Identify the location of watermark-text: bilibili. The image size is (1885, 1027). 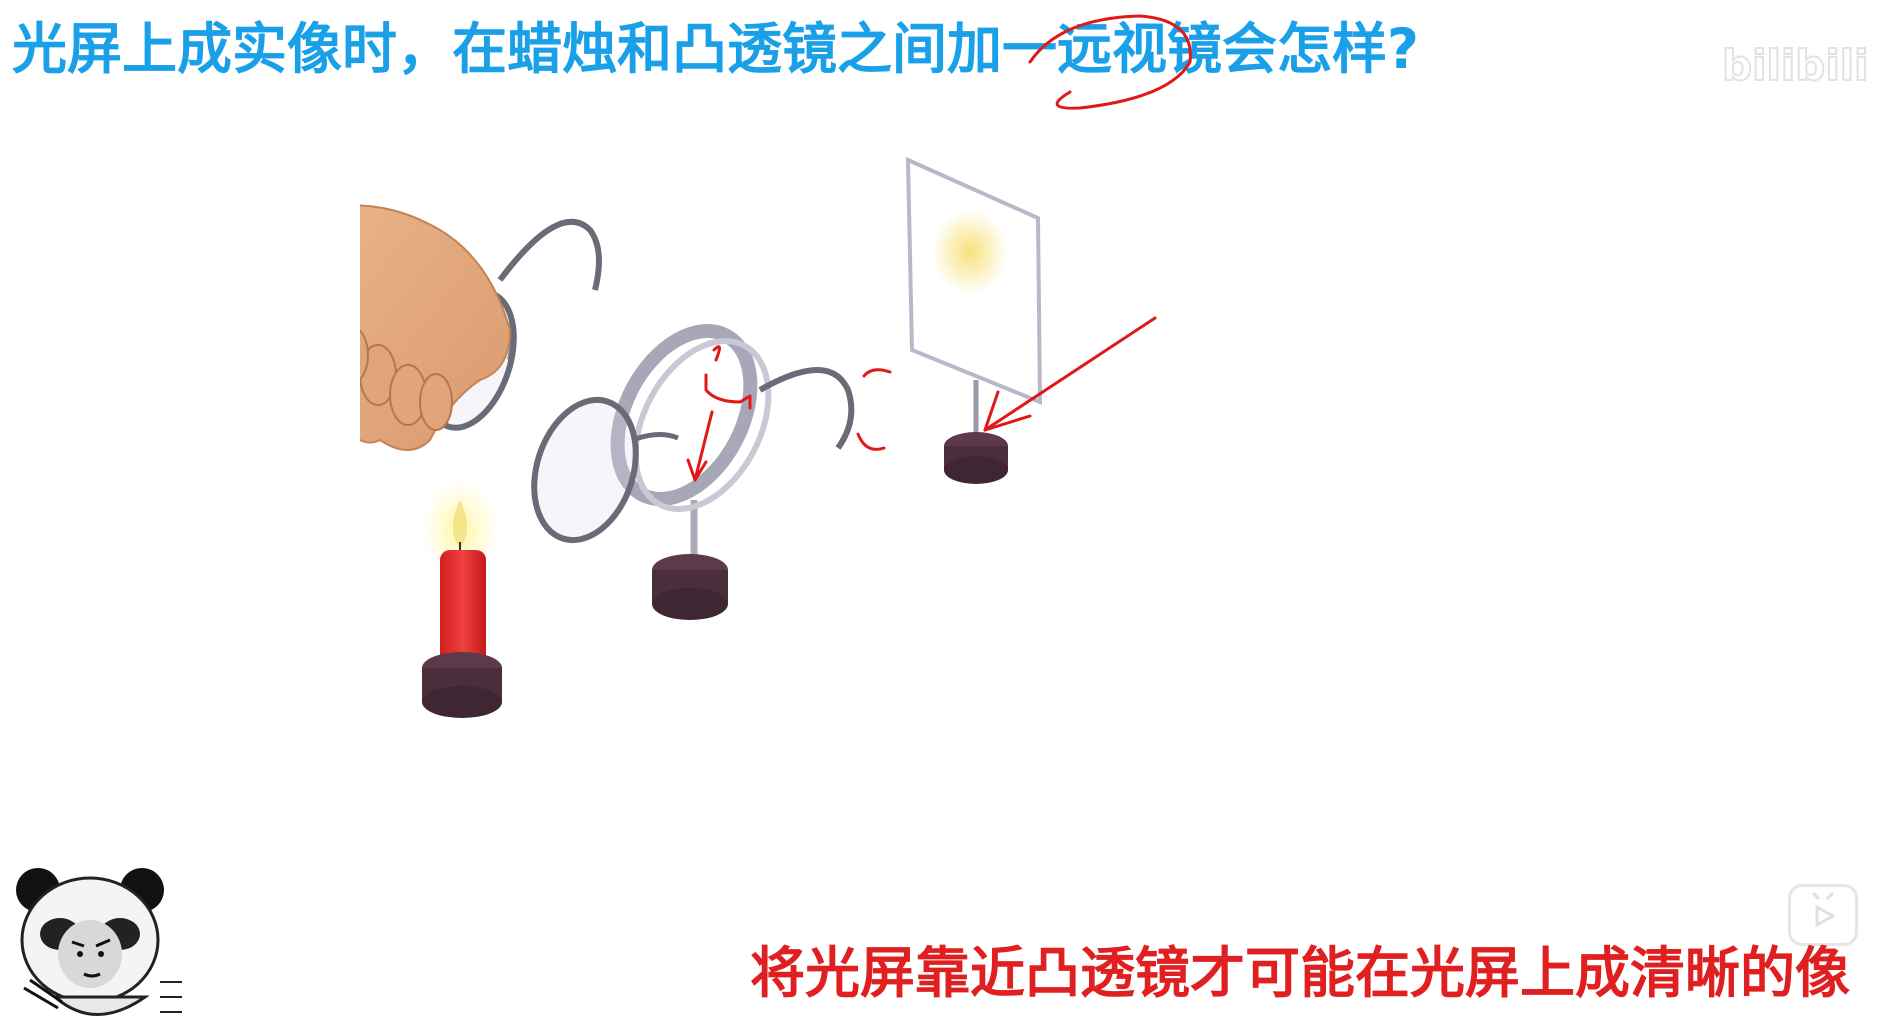
(1795, 65).